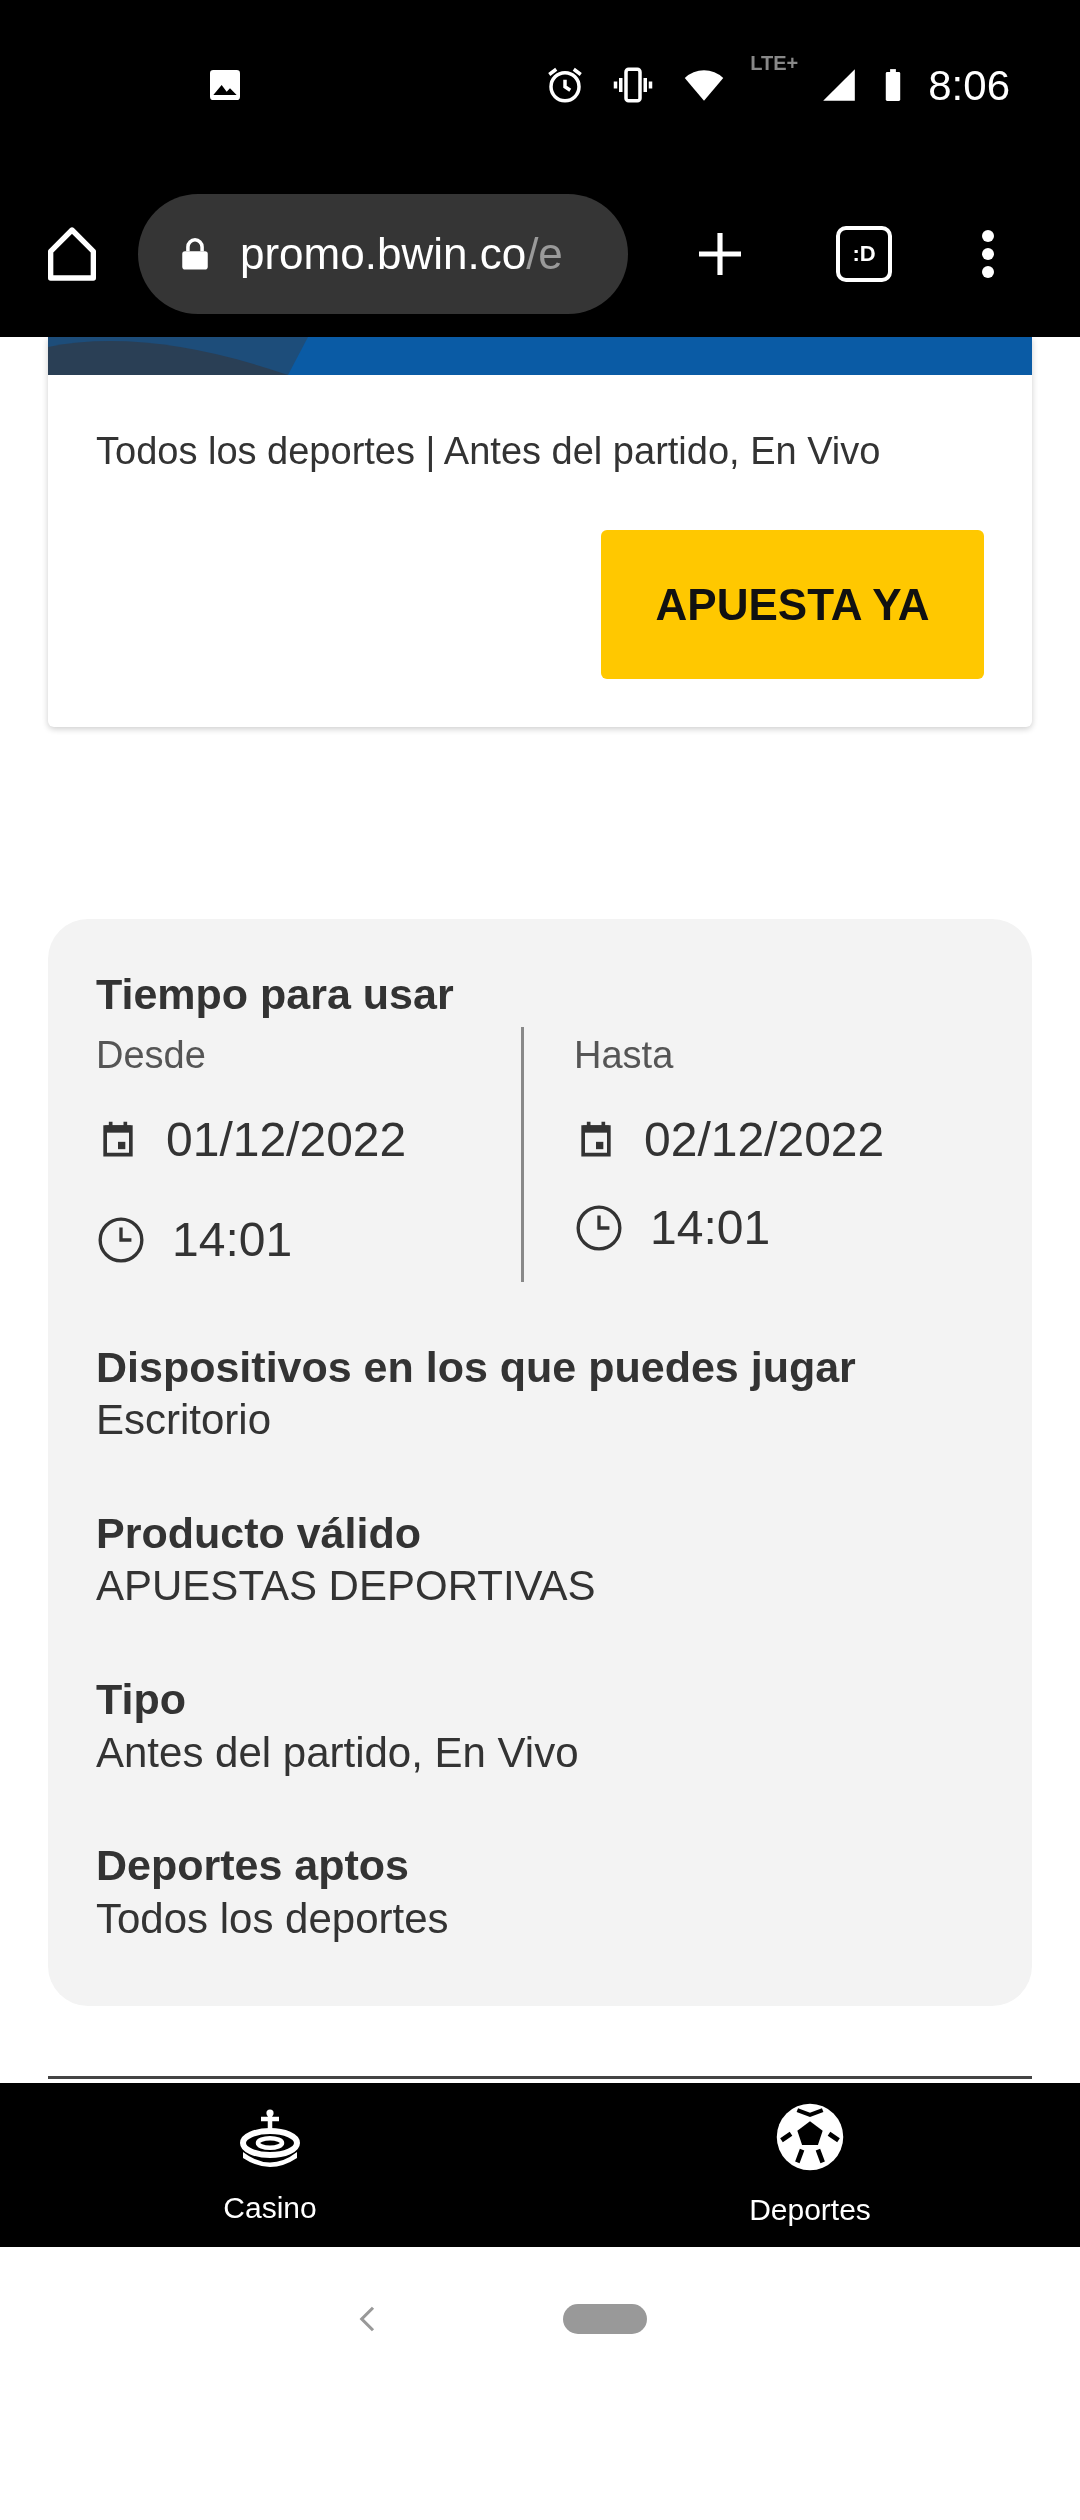  What do you see at coordinates (605, 2319) in the screenshot?
I see `home-handle` at bounding box center [605, 2319].